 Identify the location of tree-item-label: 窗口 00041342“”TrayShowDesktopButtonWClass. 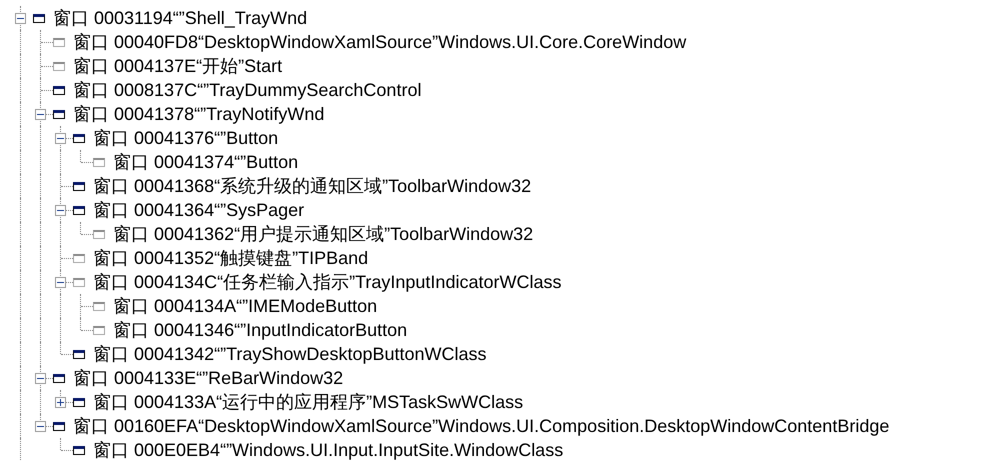
(290, 354).